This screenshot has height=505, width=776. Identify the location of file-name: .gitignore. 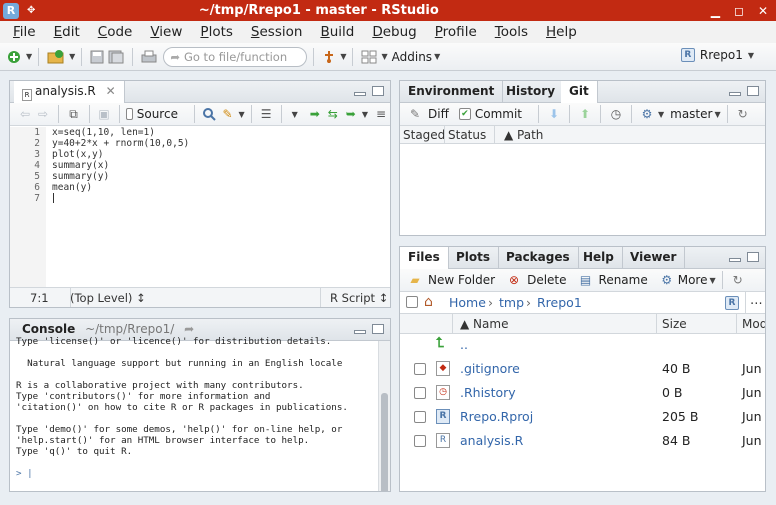
(490, 368).